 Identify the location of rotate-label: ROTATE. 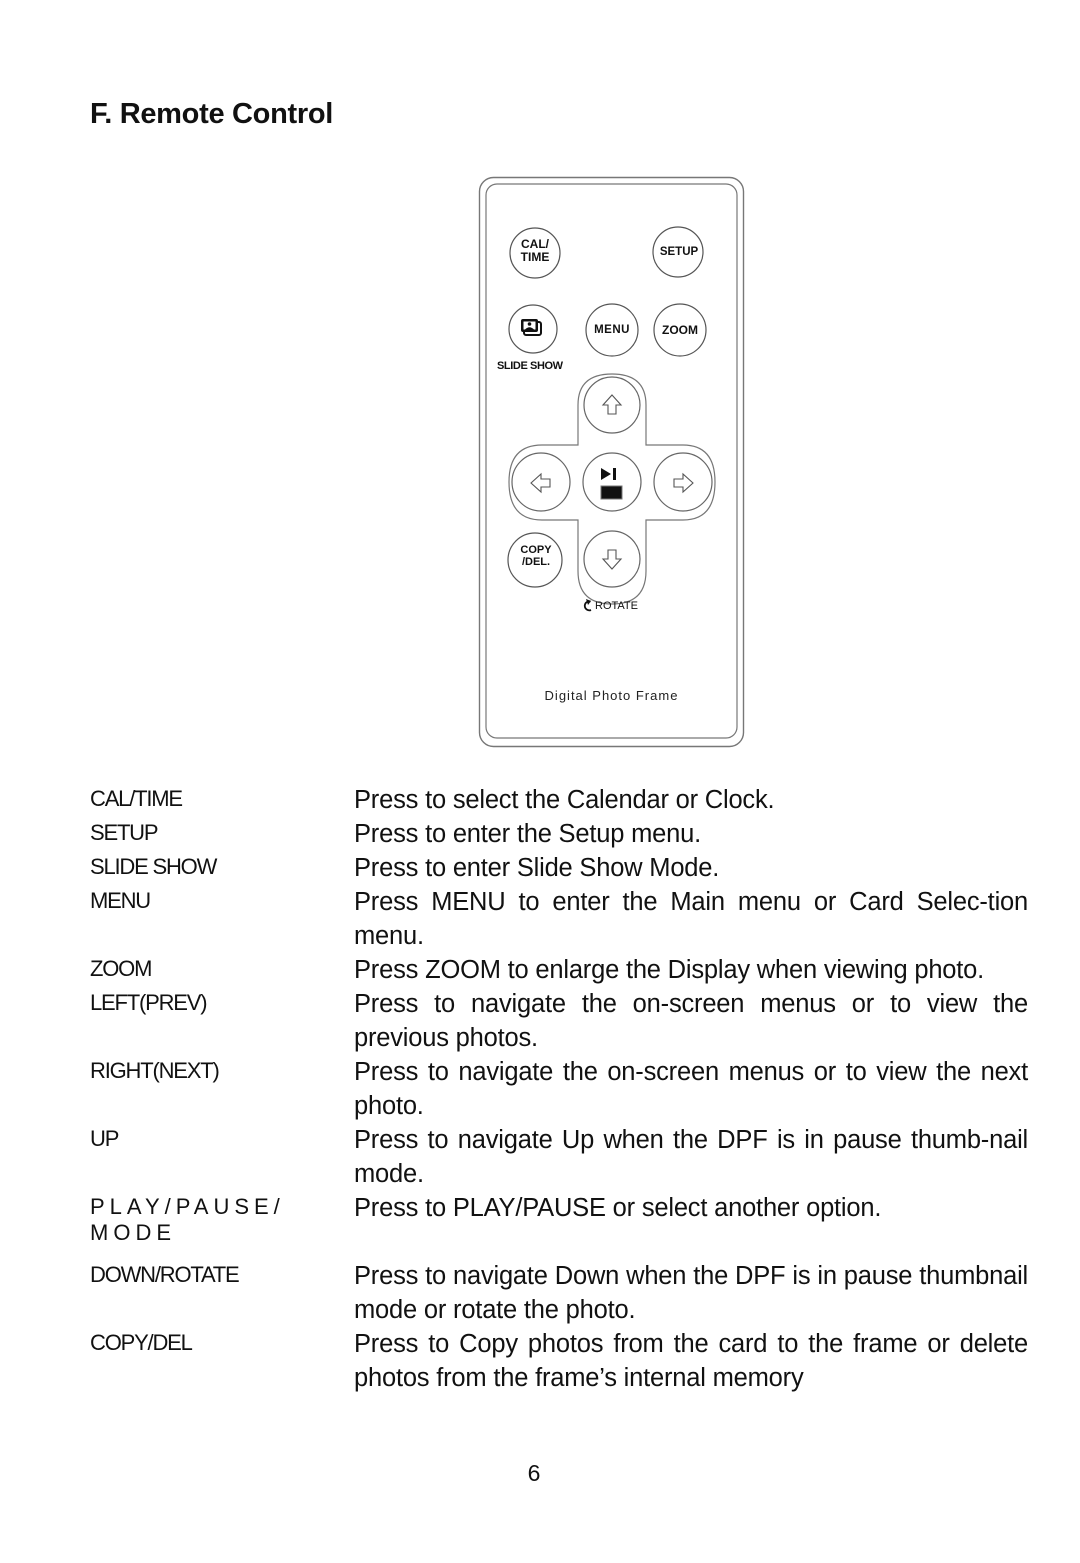
(616, 606).